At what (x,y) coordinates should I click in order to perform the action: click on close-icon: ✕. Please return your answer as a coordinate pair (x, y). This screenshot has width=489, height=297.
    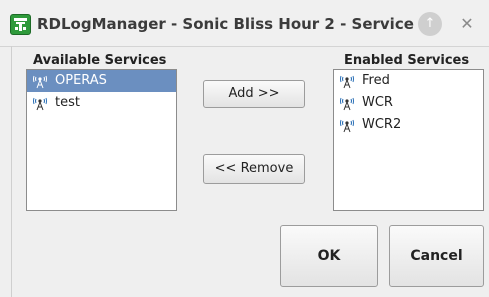
    Looking at the image, I should click on (467, 23).